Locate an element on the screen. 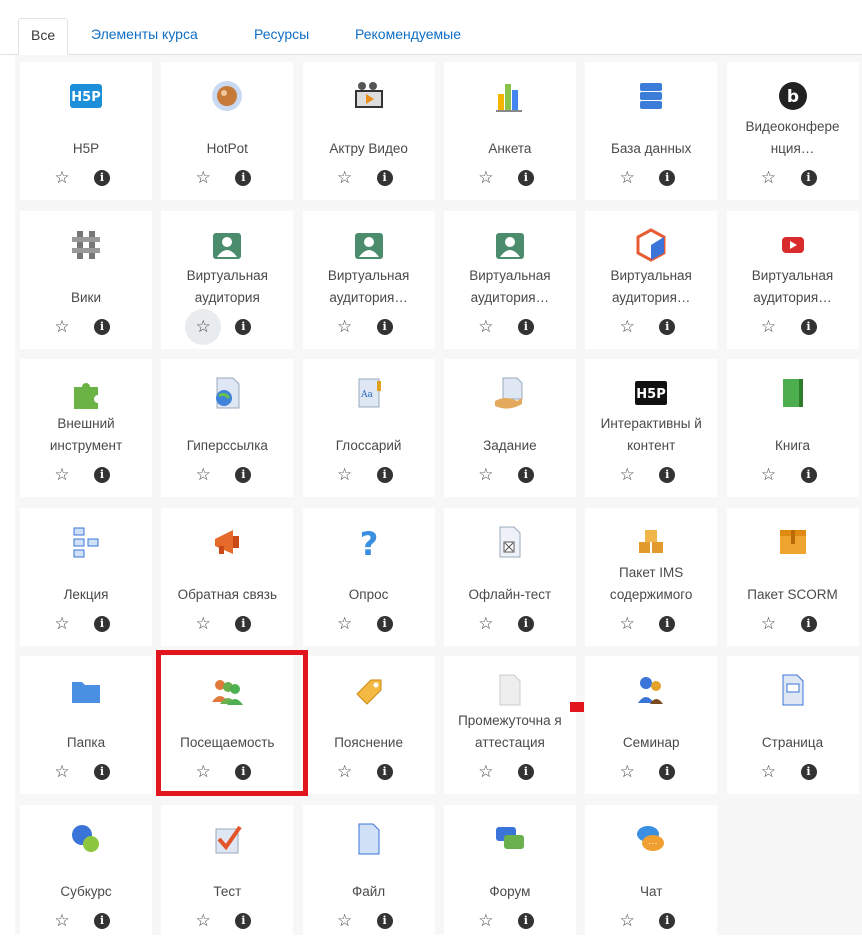  module-item-26: Пояснение ☆ i is located at coordinates (368, 725).